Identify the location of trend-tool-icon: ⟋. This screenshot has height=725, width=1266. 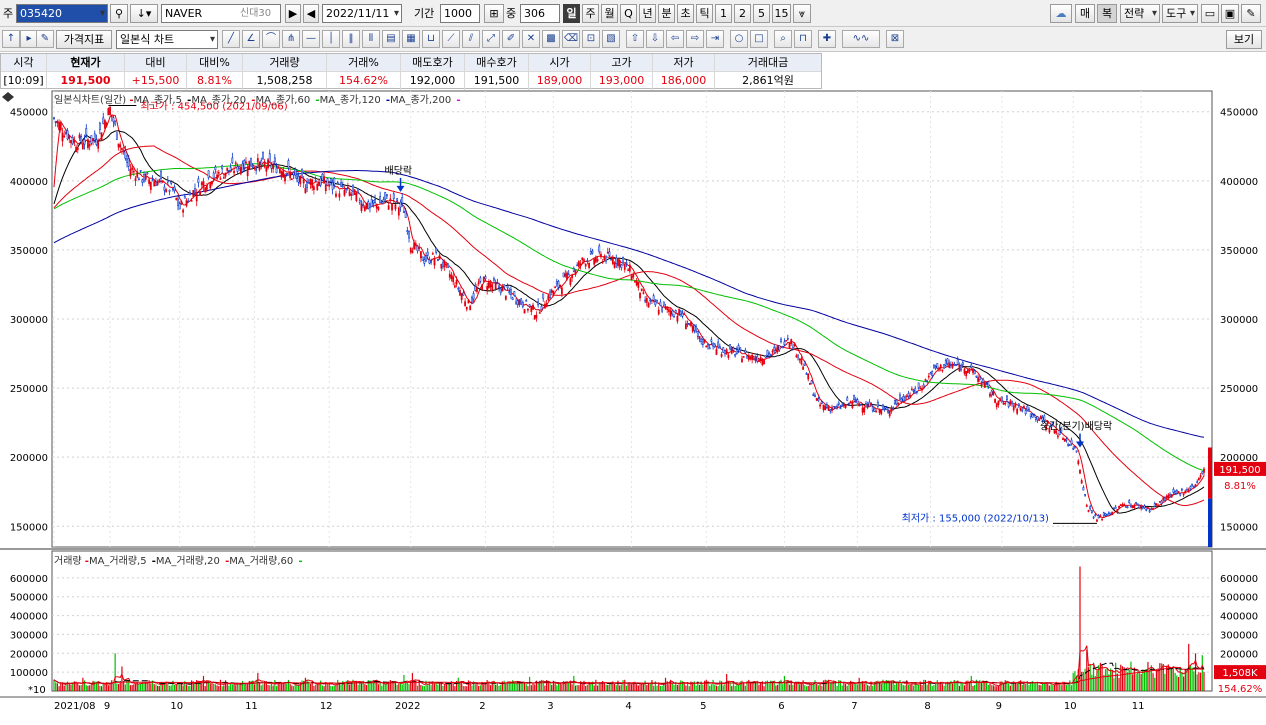
(451, 39).